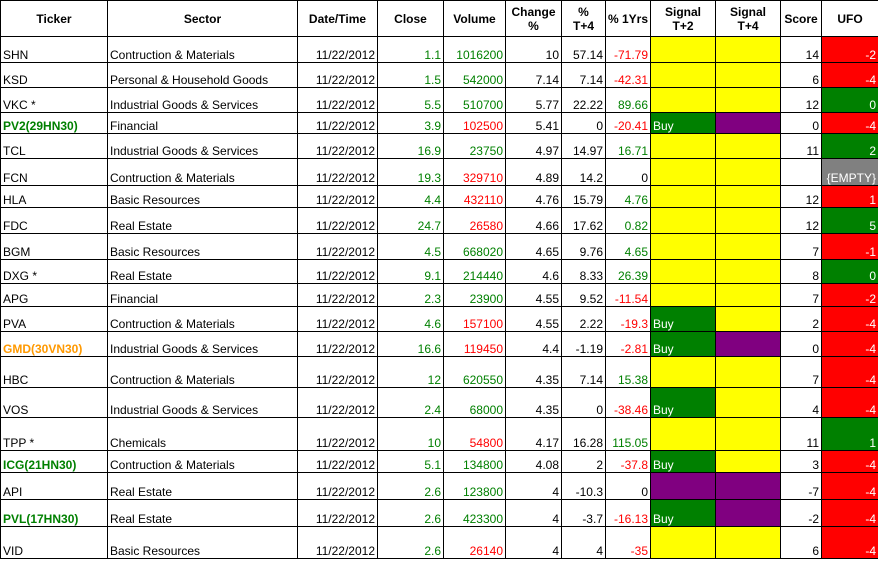  Describe the element at coordinates (801, 18) in the screenshot. I see `header-score: Score` at that location.